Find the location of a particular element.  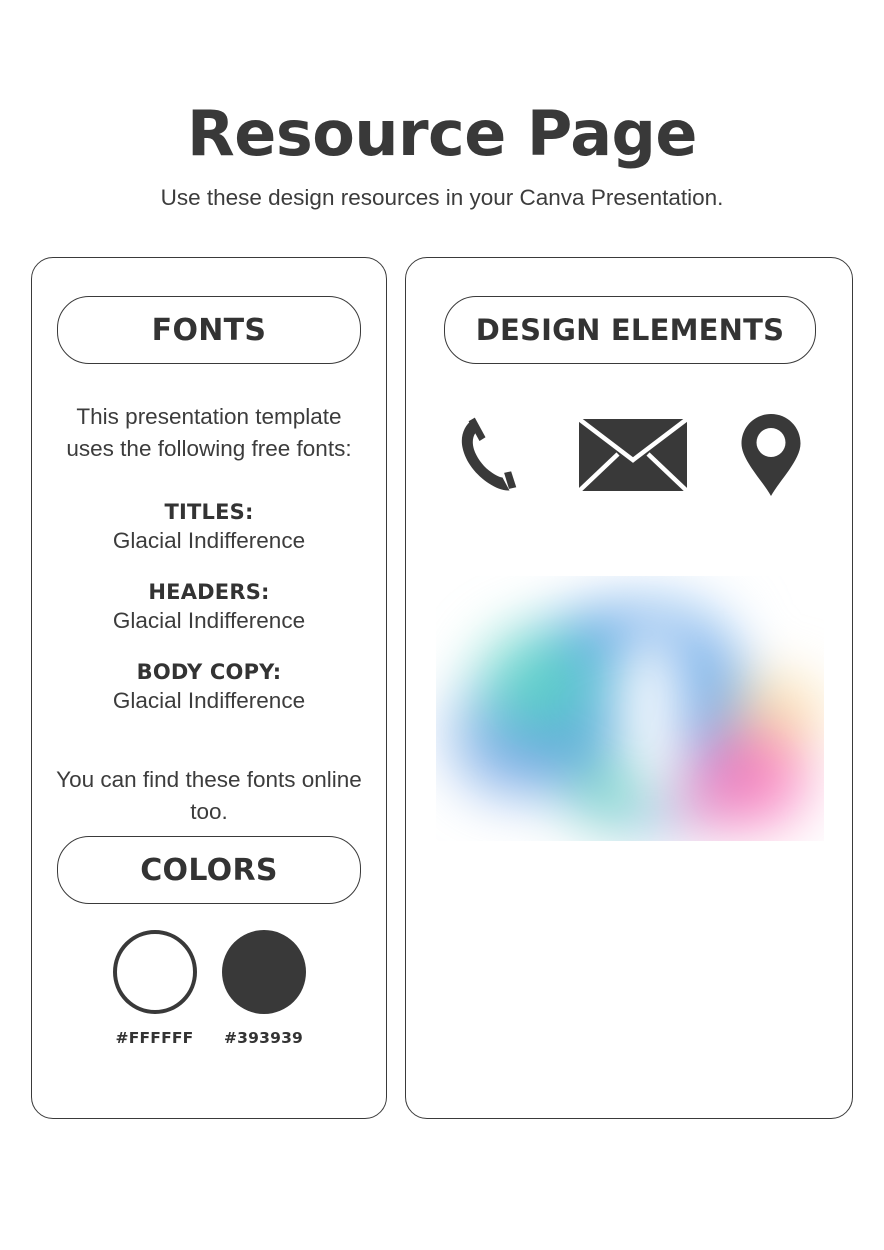

dark-swatch-circle is located at coordinates (263, 972).